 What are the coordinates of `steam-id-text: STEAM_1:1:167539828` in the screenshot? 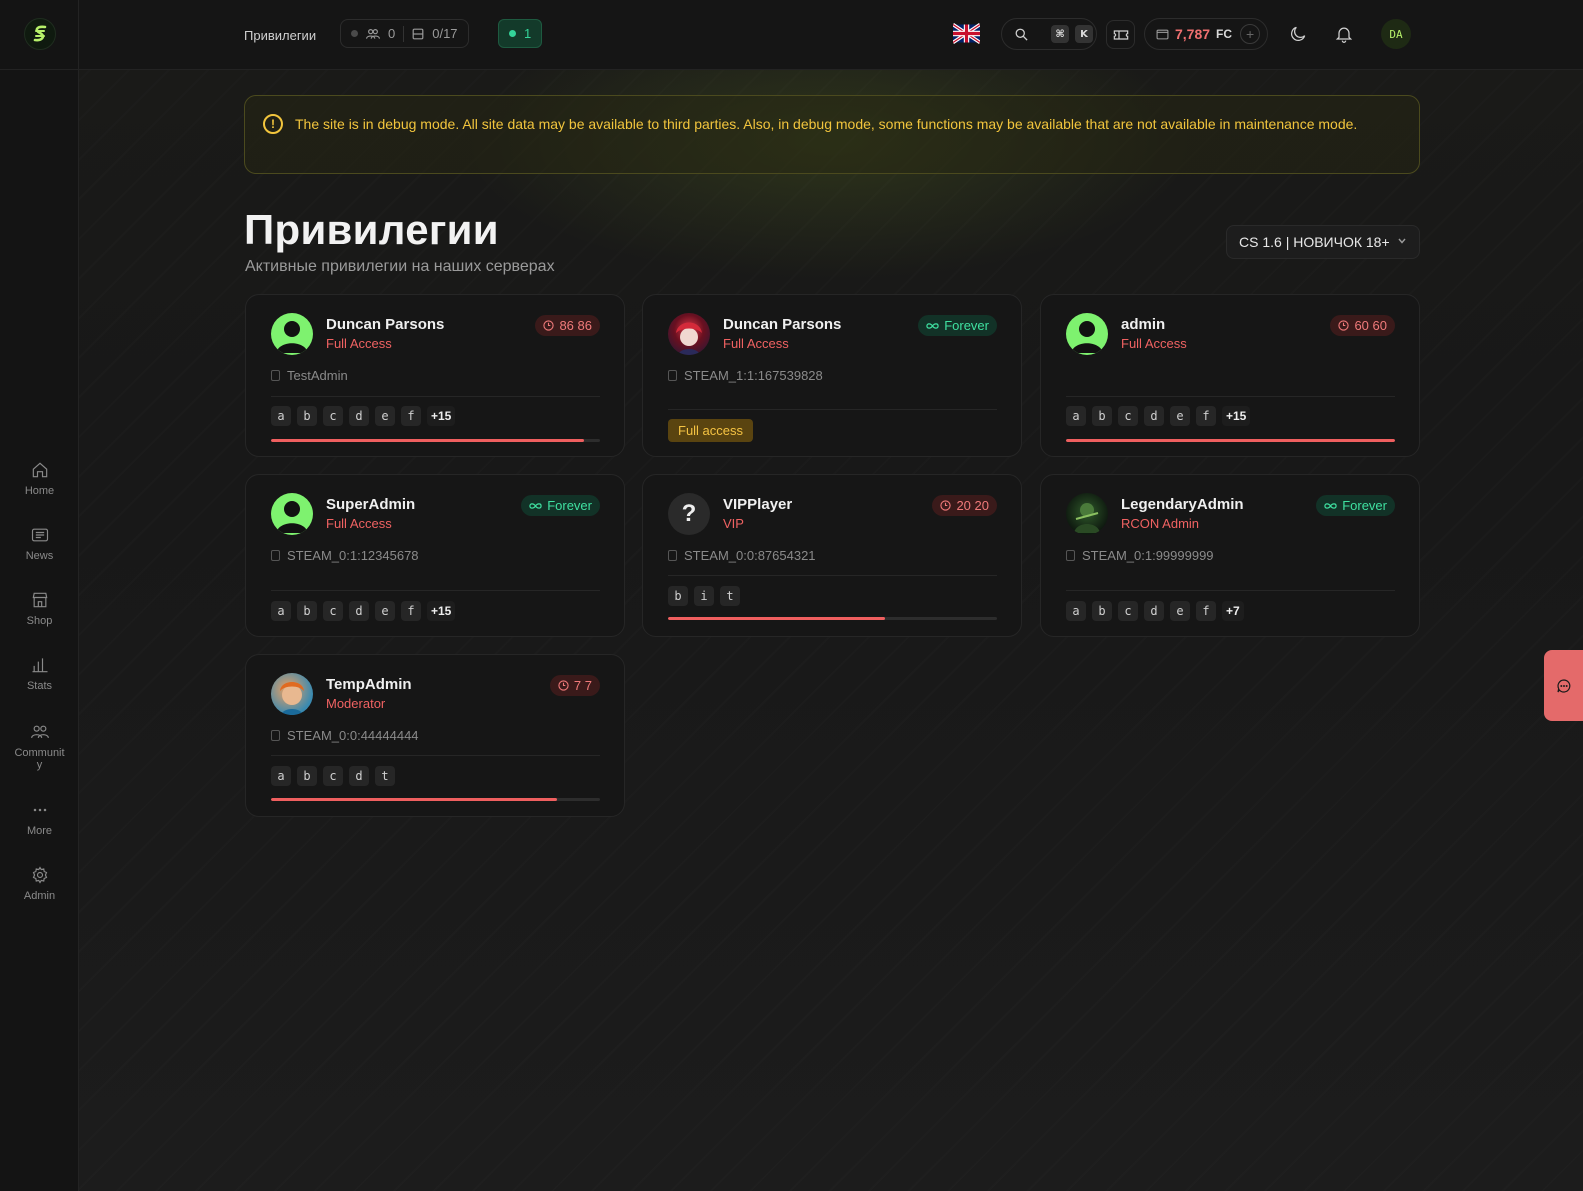 It's located at (753, 375).